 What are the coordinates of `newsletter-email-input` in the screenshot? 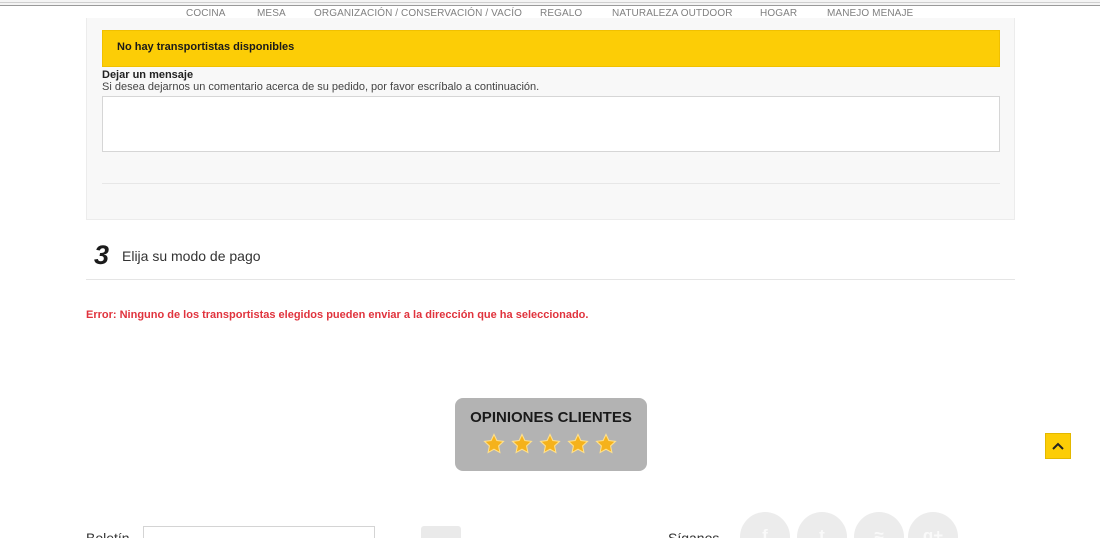 It's located at (259, 532).